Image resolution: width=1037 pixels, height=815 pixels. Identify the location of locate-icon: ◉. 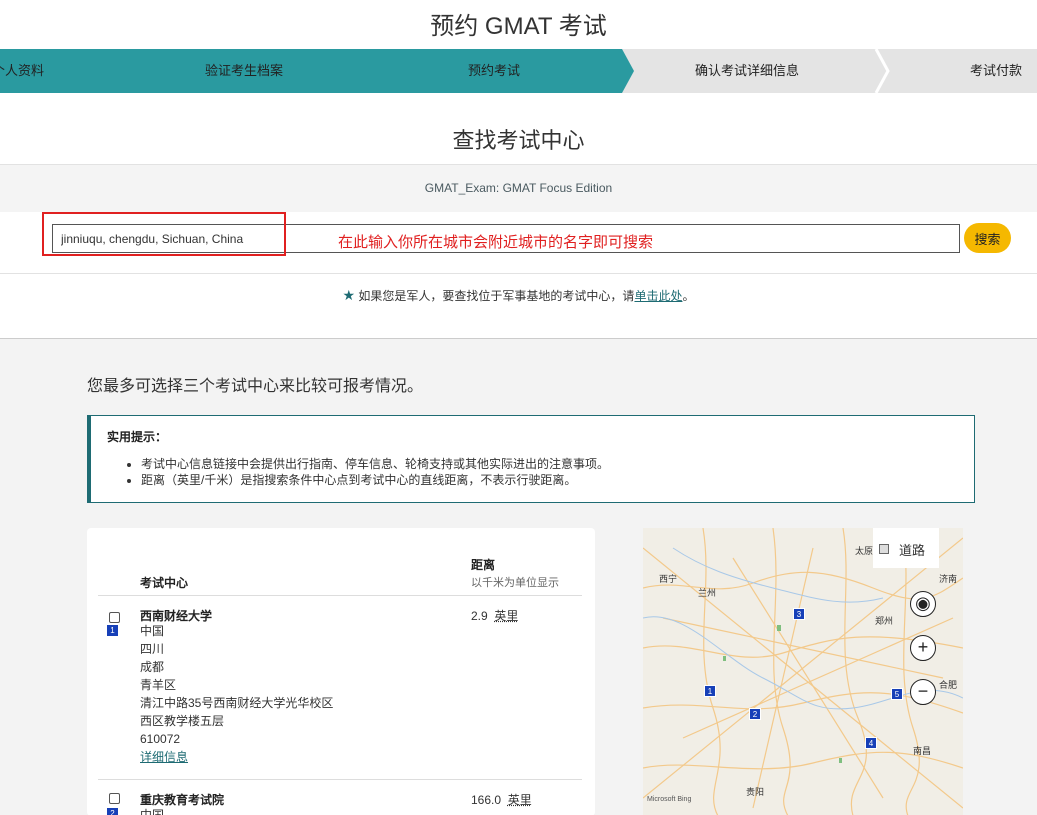
(923, 604).